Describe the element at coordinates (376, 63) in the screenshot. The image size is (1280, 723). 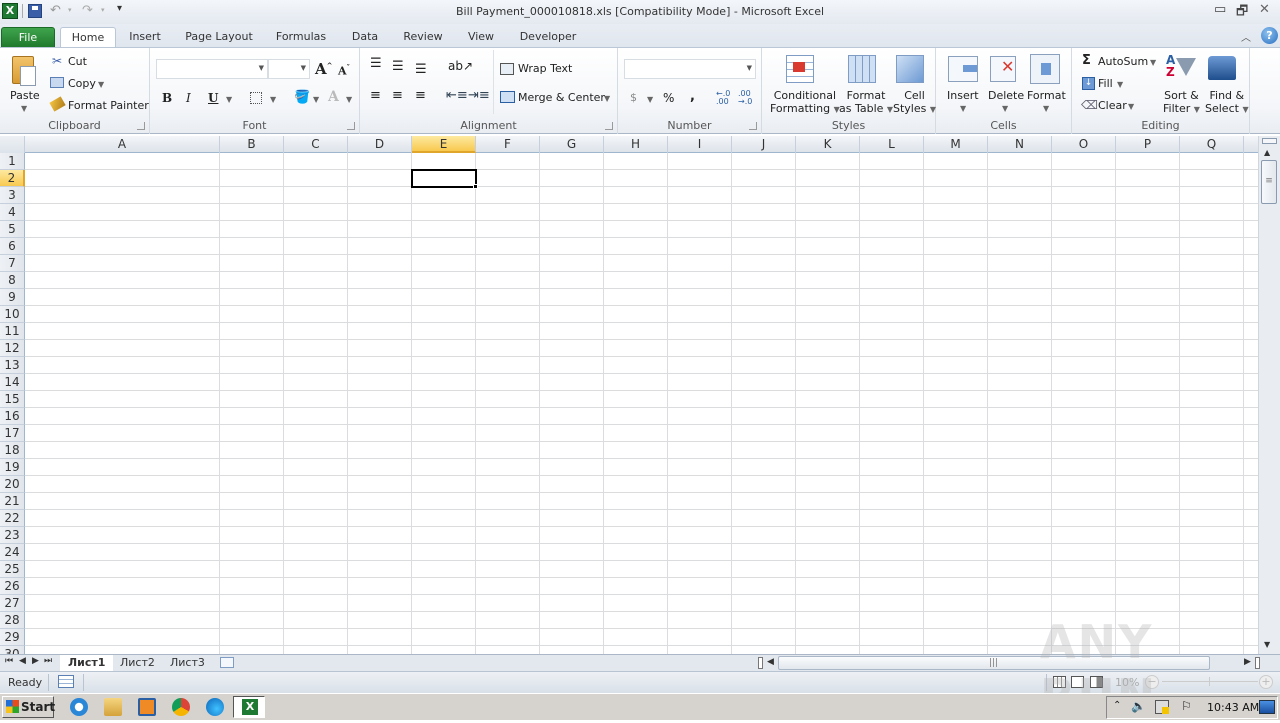
I see `align-top-icon: ☰` at that location.